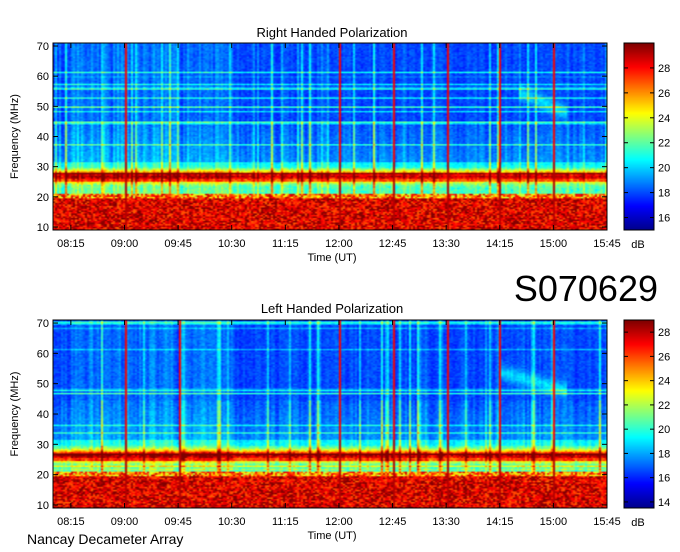  I want to click on colorbar: 14 16 18 20 22 24 26 28 dB, so click(646, 424).